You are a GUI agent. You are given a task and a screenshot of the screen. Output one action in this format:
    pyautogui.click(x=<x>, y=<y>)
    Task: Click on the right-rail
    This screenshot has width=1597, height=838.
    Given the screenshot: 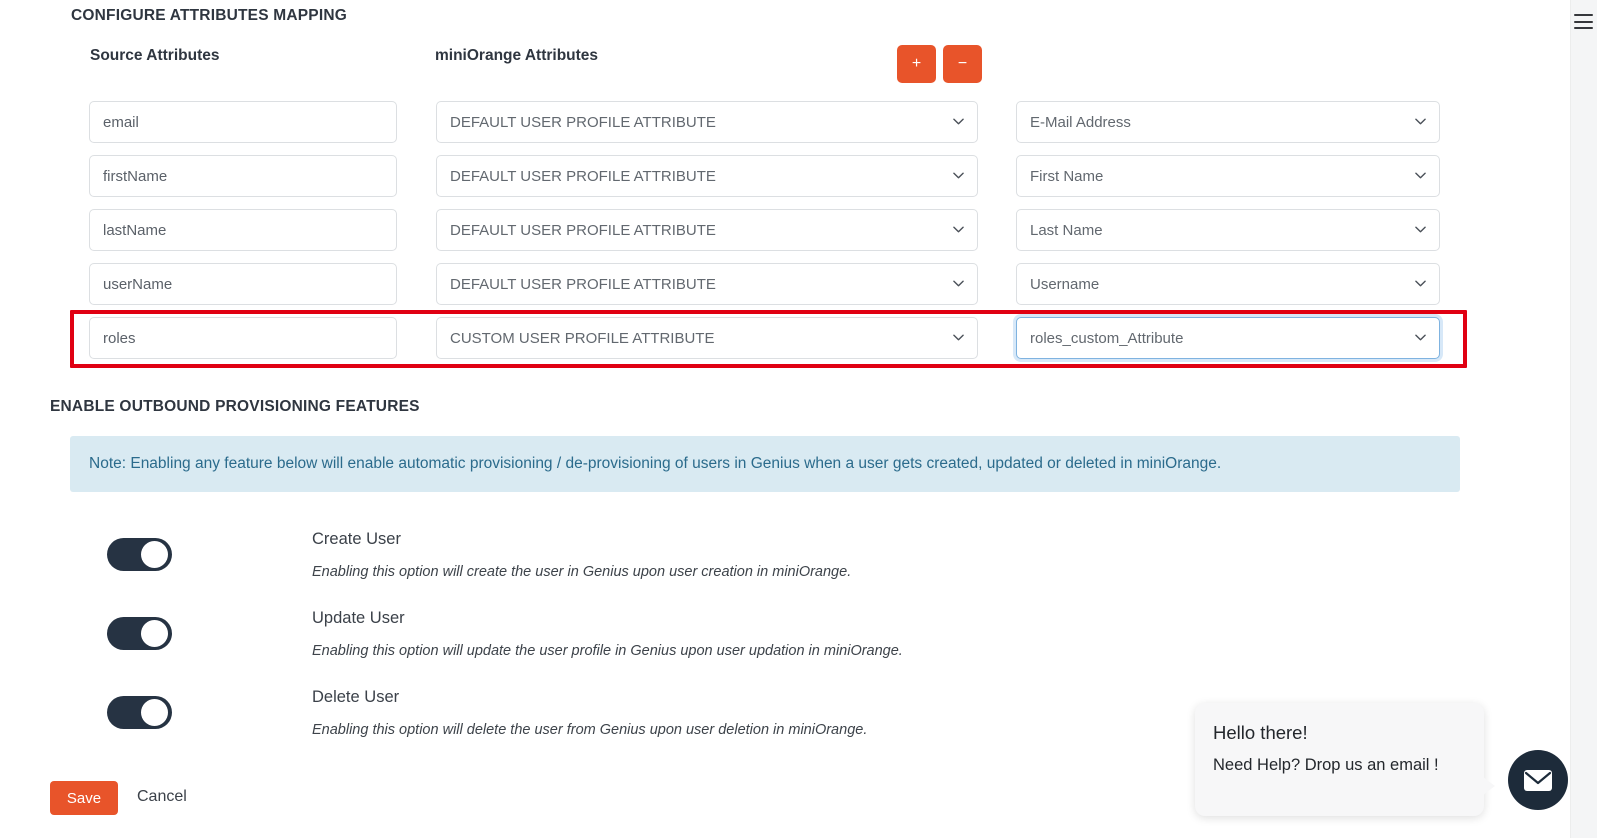 What is the action you would take?
    pyautogui.click(x=1583, y=419)
    